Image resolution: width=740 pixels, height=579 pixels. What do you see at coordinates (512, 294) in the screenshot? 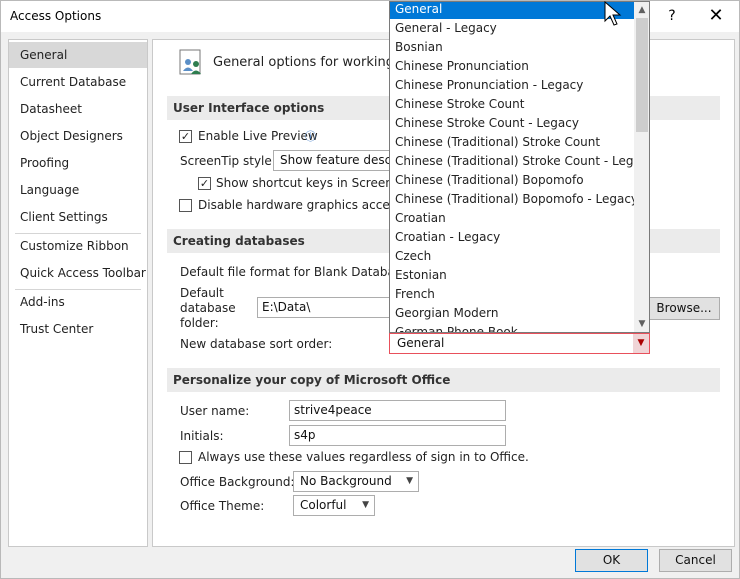
I see `dropdown-option: French` at bounding box center [512, 294].